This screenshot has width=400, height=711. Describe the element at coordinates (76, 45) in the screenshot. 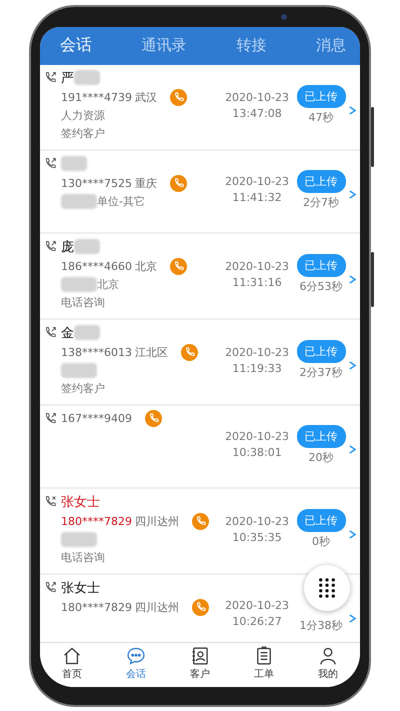

I see `tab: 会话` at that location.